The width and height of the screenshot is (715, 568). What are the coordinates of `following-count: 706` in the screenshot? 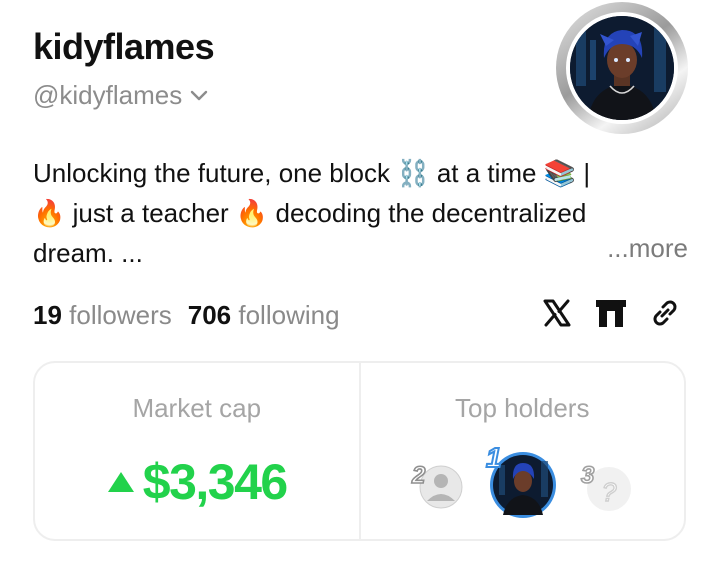 It's located at (209, 315).